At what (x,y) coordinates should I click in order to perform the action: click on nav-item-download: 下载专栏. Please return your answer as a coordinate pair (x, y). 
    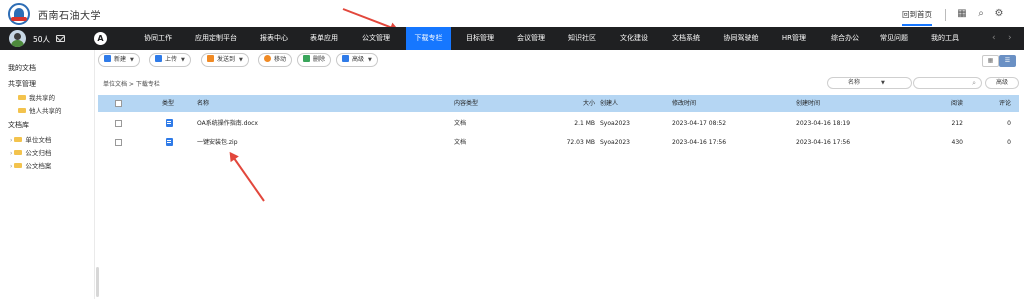
    Looking at the image, I should click on (428, 38).